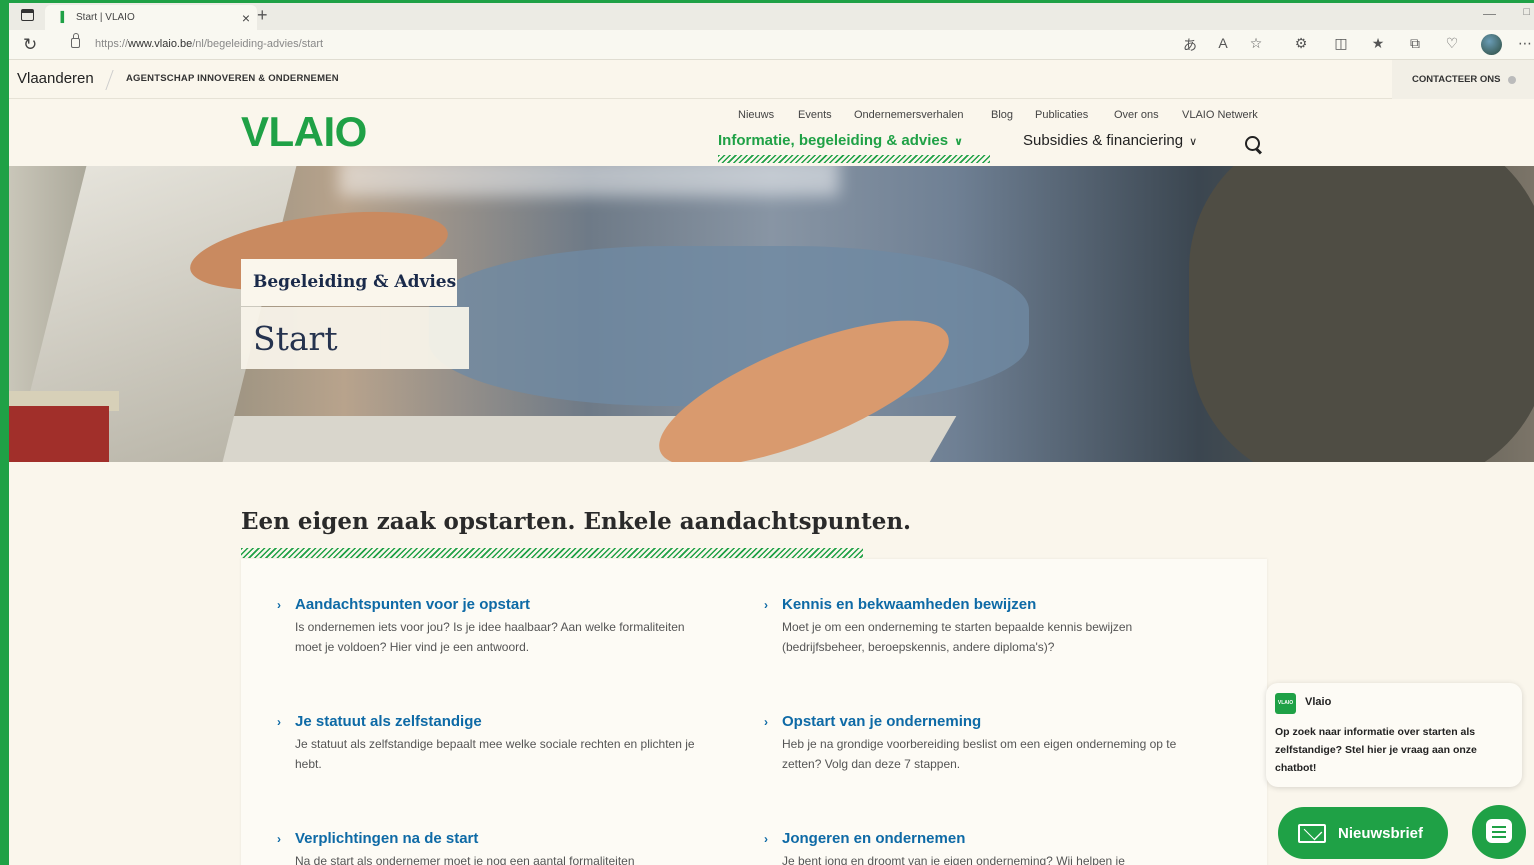 The image size is (1534, 865). I want to click on newsletter-button: Nieuwsbrief, so click(1363, 833).